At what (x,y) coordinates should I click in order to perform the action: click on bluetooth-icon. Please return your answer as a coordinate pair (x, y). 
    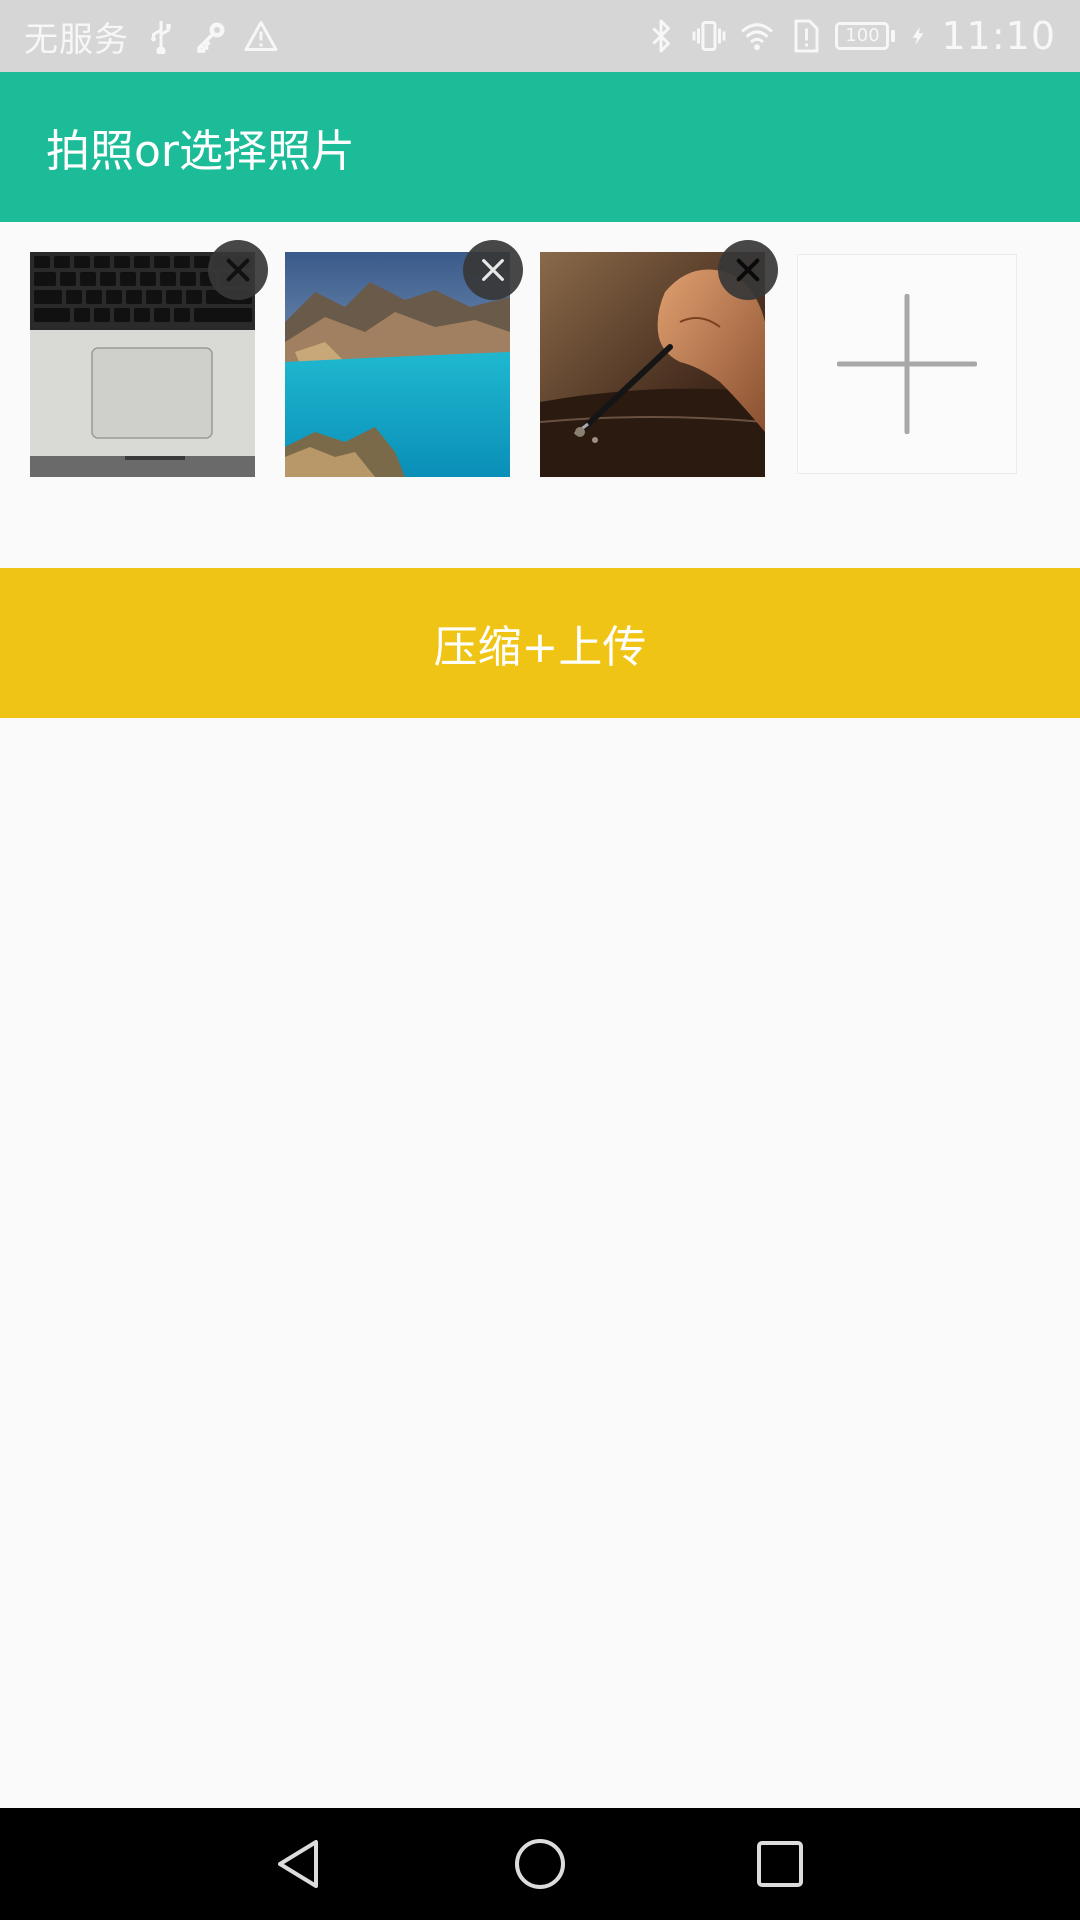
    Looking at the image, I should click on (661, 36).